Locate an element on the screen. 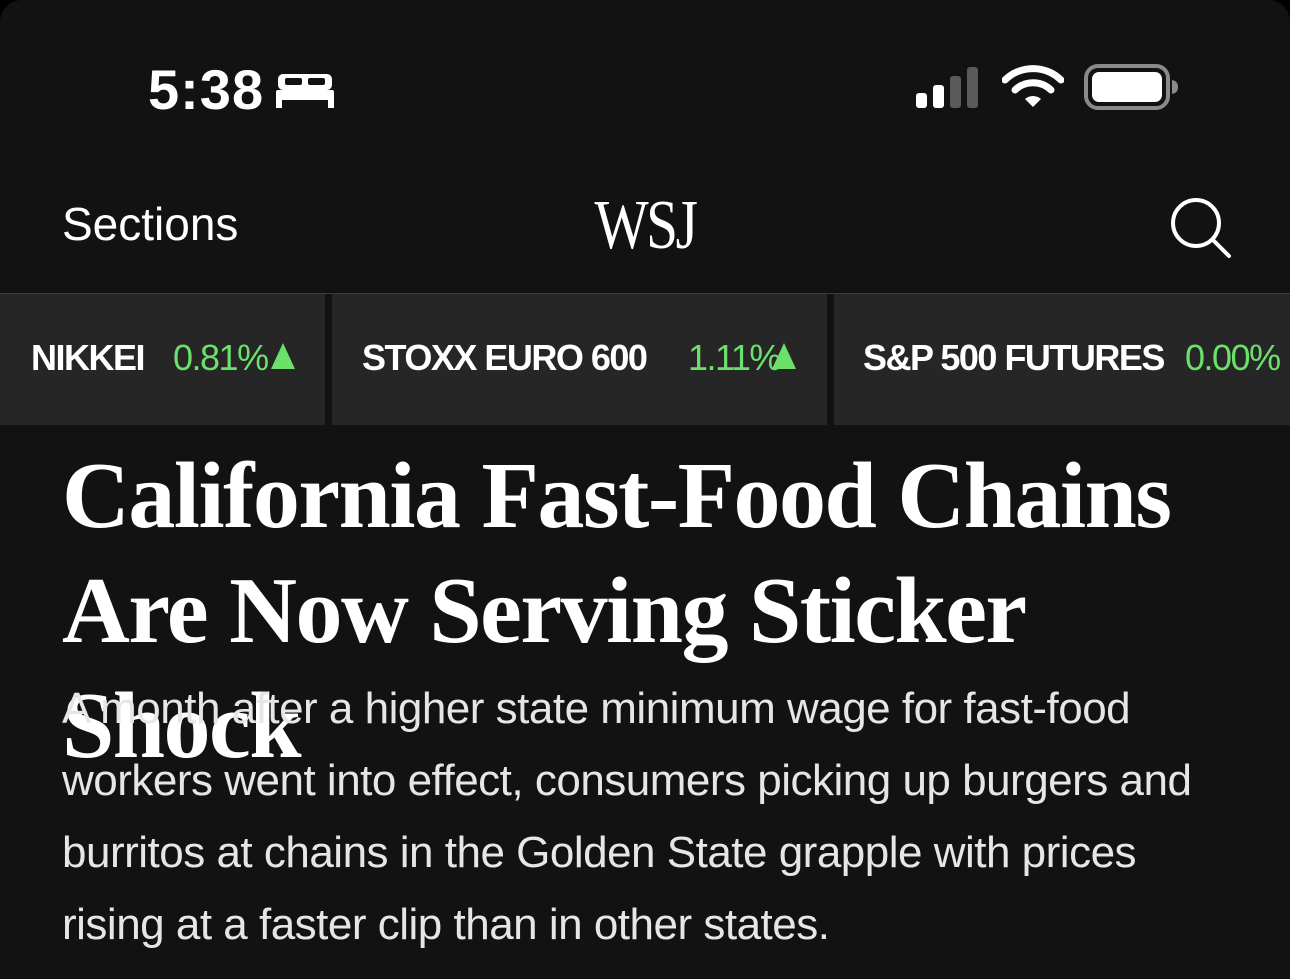 This screenshot has height=979, width=1290. ticker-name: NIKKEI is located at coordinates (88, 357).